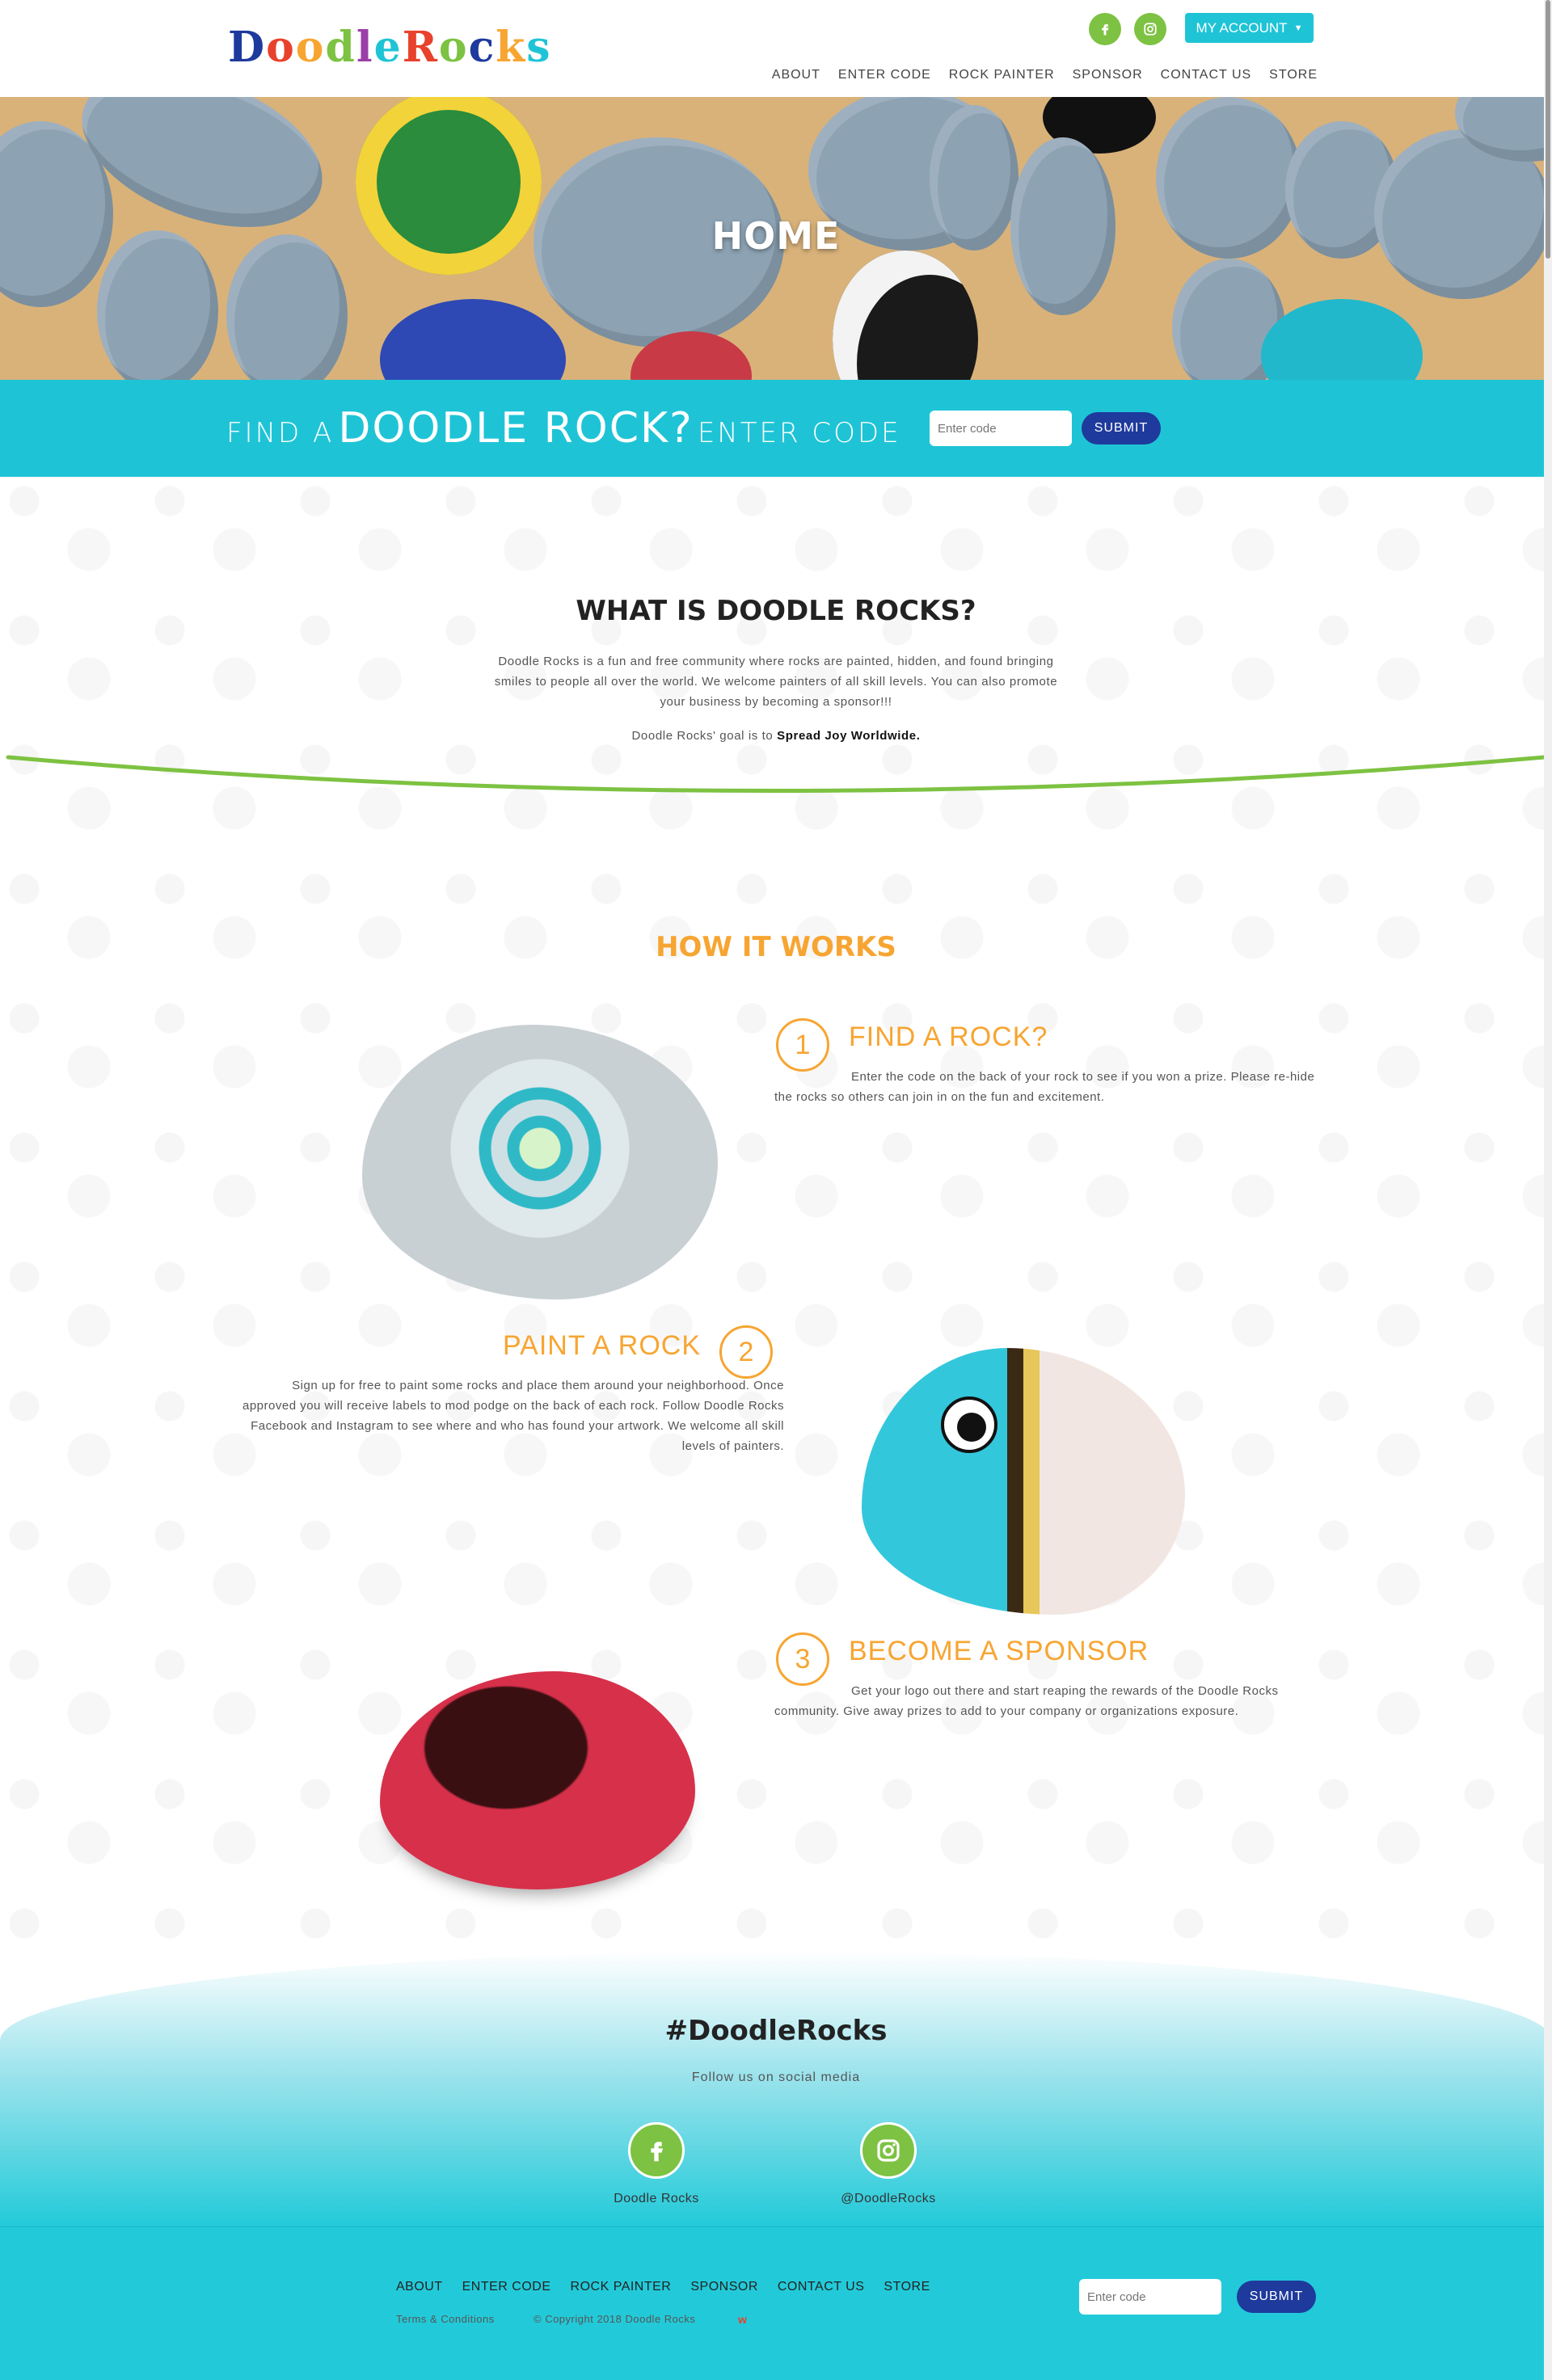  I want to click on fish-pupil, so click(971, 1427).